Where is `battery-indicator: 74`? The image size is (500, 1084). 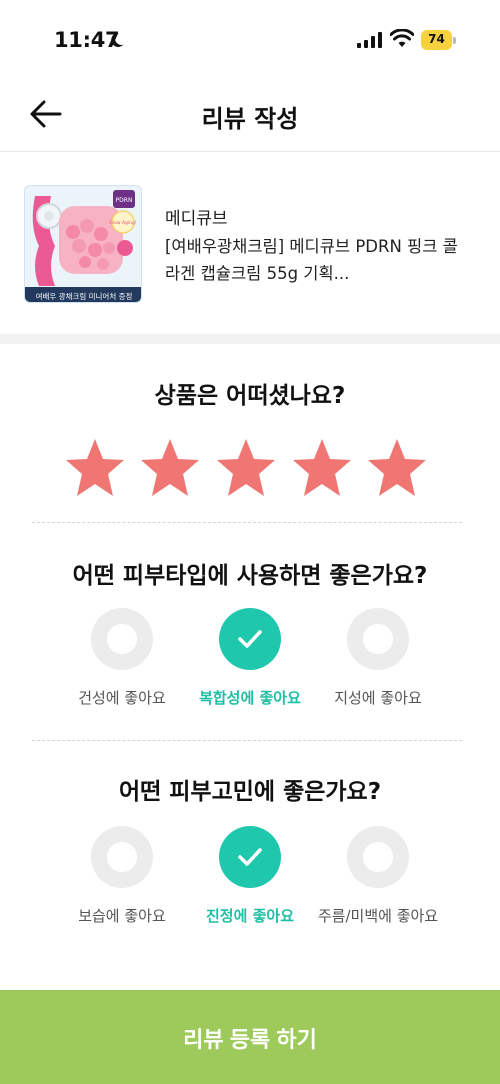 battery-indicator: 74 is located at coordinates (439, 40).